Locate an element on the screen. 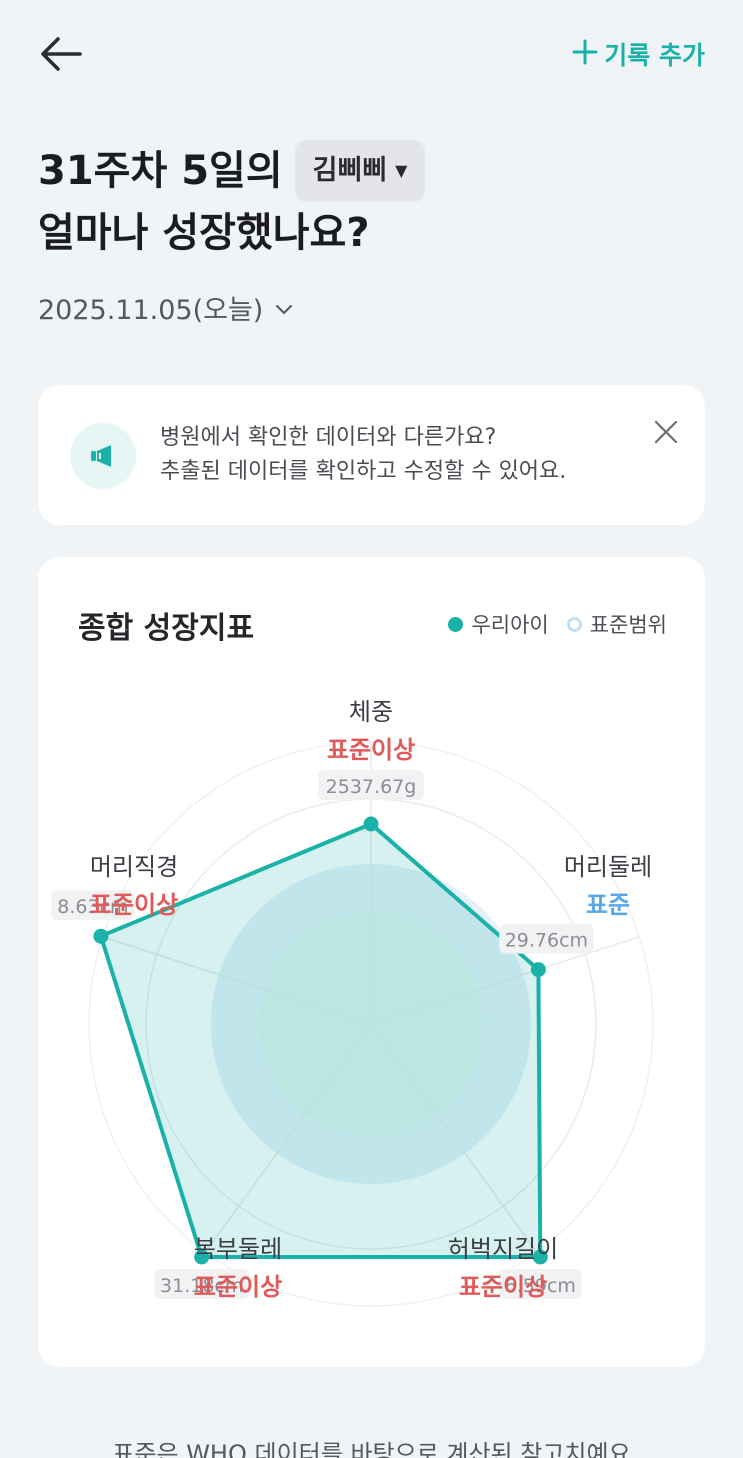  close-icon is located at coordinates (666, 432).